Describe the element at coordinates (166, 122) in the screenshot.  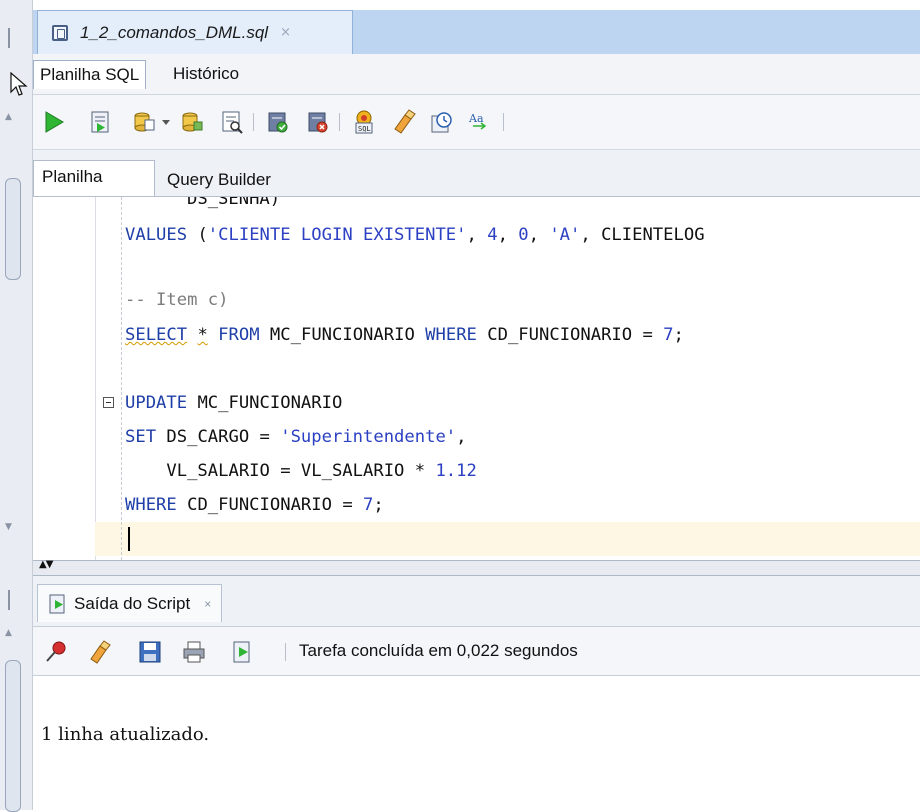
I see `dropdown-arrow-icon` at that location.